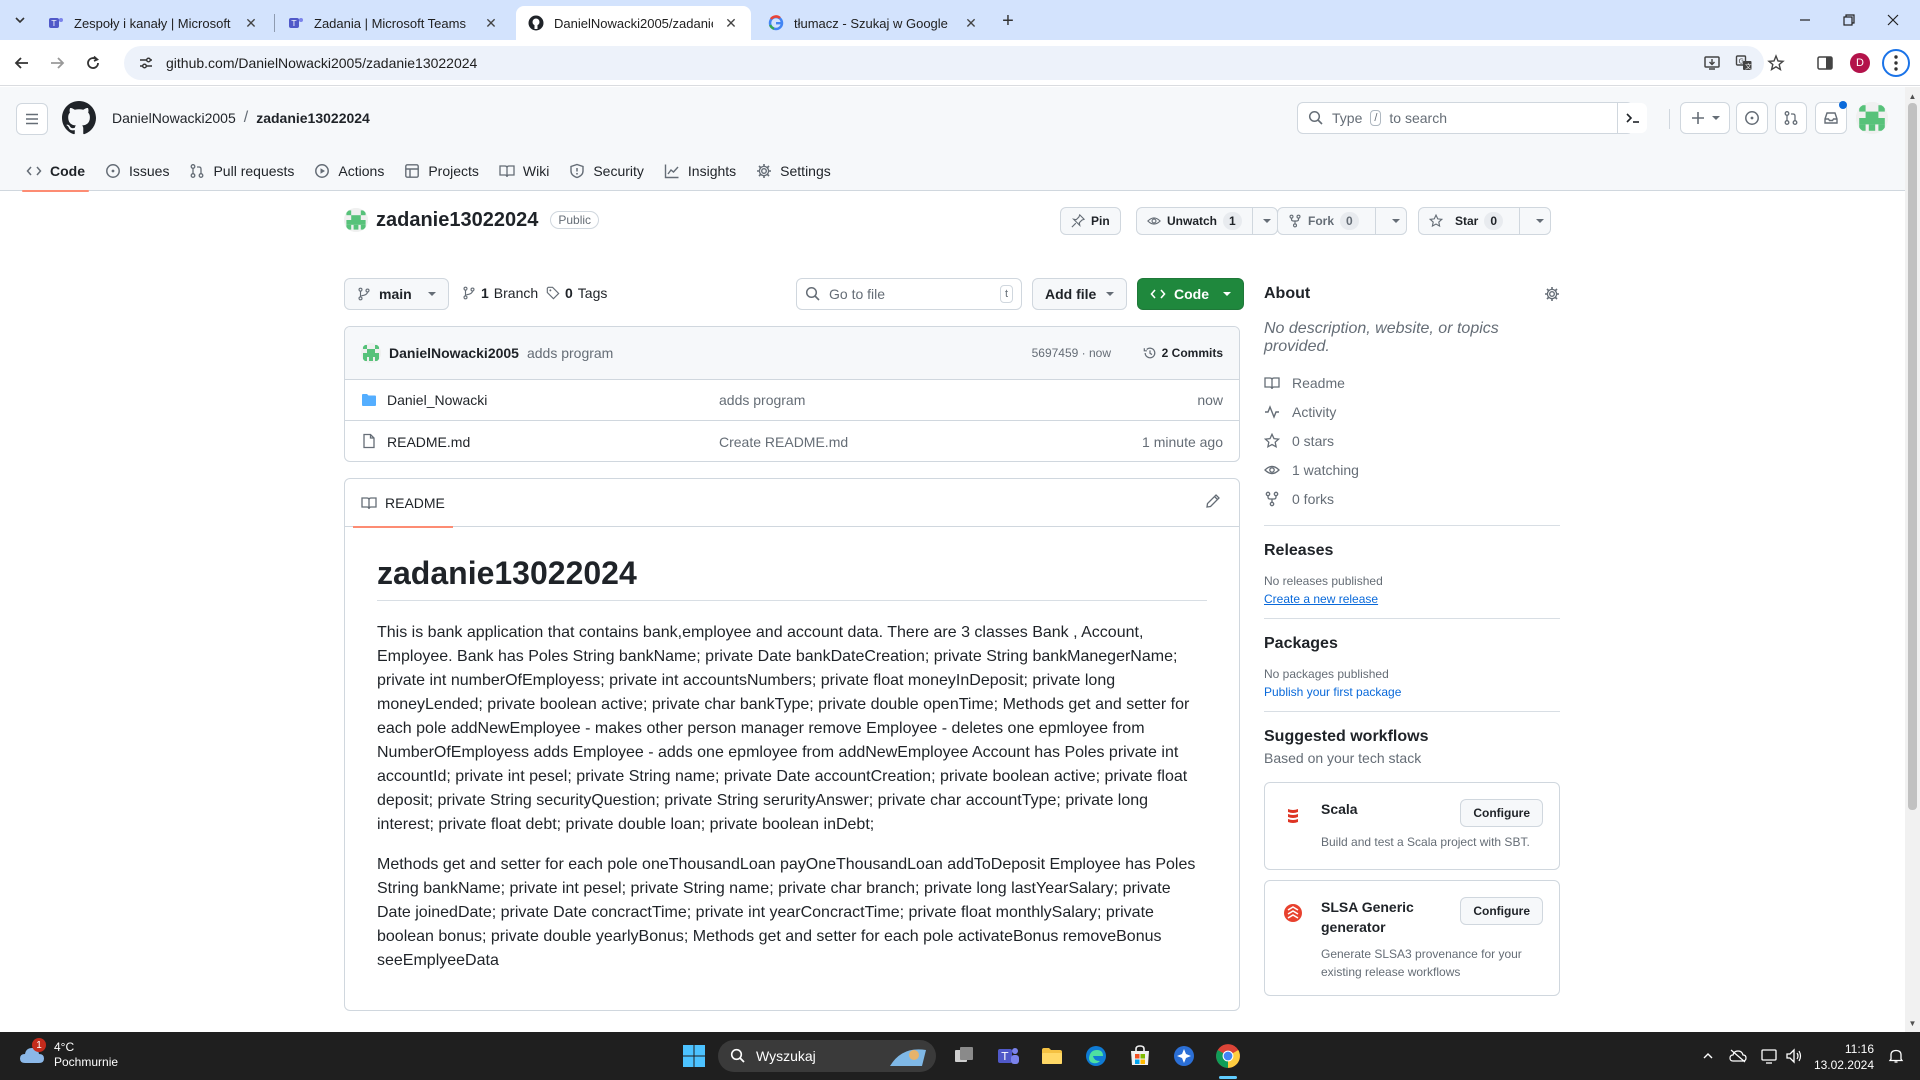 The image size is (1920, 1080). Describe the element at coordinates (1872, 118) in the screenshot. I see `user-avatar` at that location.